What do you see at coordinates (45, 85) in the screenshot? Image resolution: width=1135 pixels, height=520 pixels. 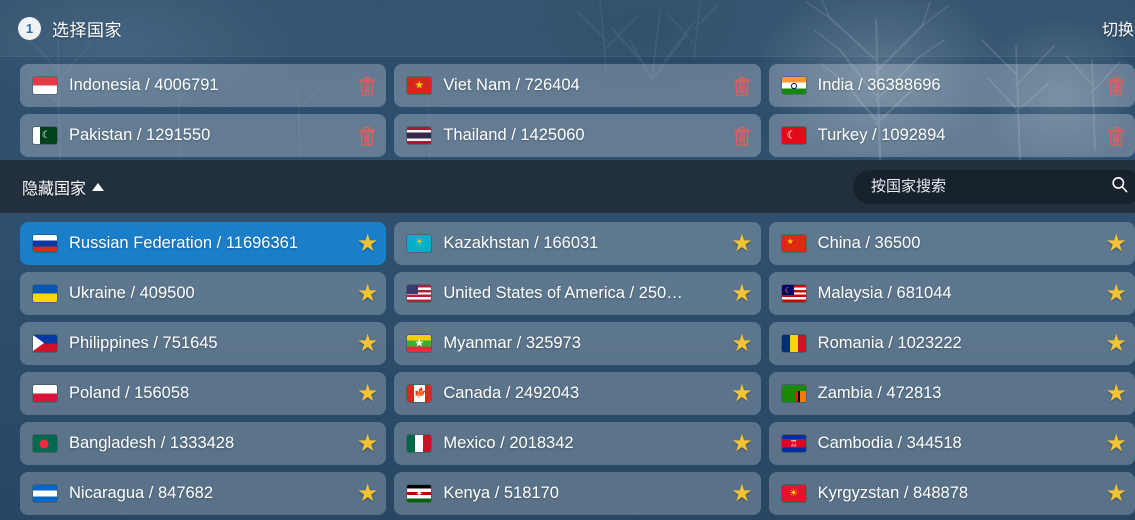 I see `flag-icon-id` at bounding box center [45, 85].